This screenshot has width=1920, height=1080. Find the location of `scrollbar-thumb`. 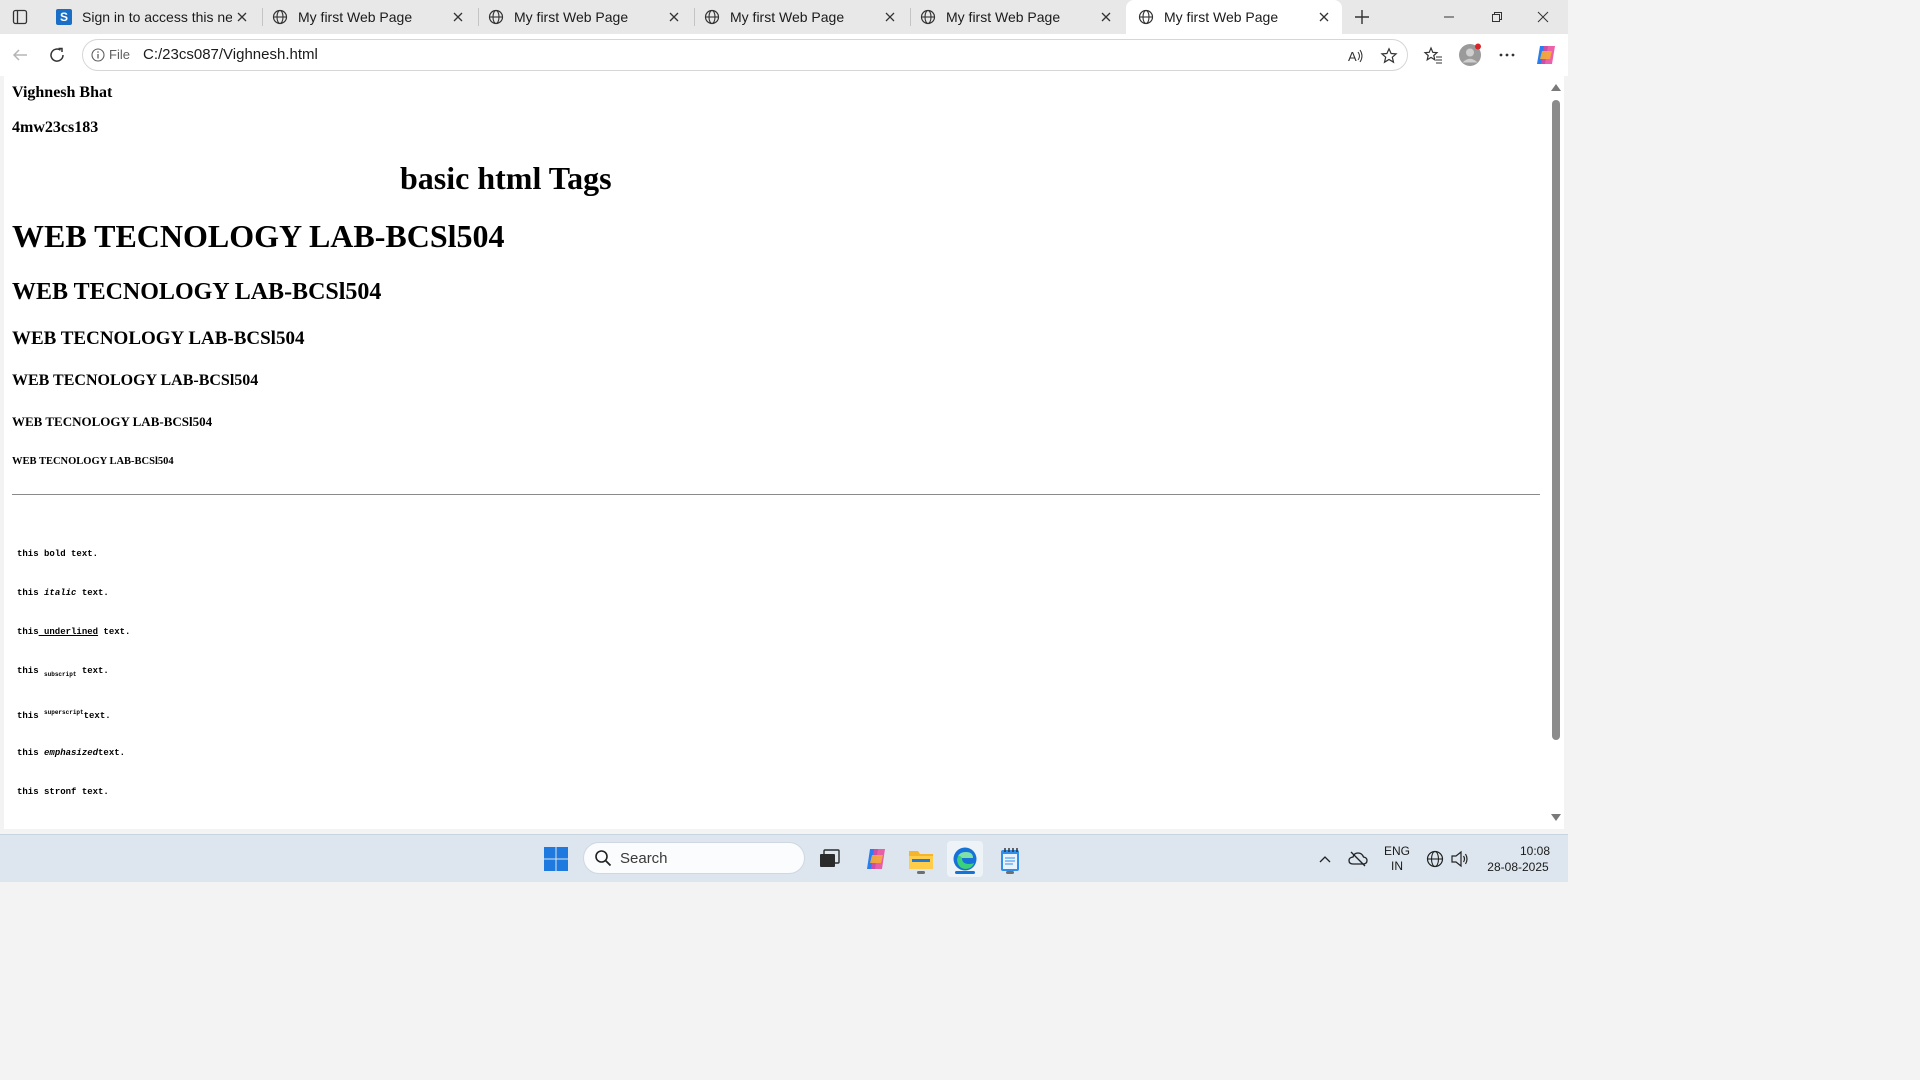

scrollbar-thumb is located at coordinates (1556, 420).